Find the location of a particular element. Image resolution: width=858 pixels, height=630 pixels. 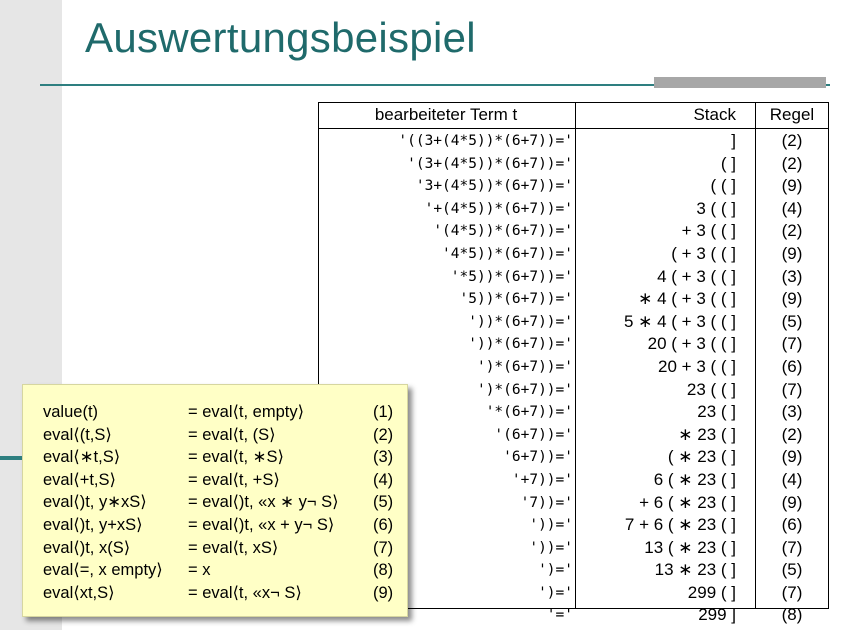

term-cell: '5))*(6+7))=' is located at coordinates (516, 299).